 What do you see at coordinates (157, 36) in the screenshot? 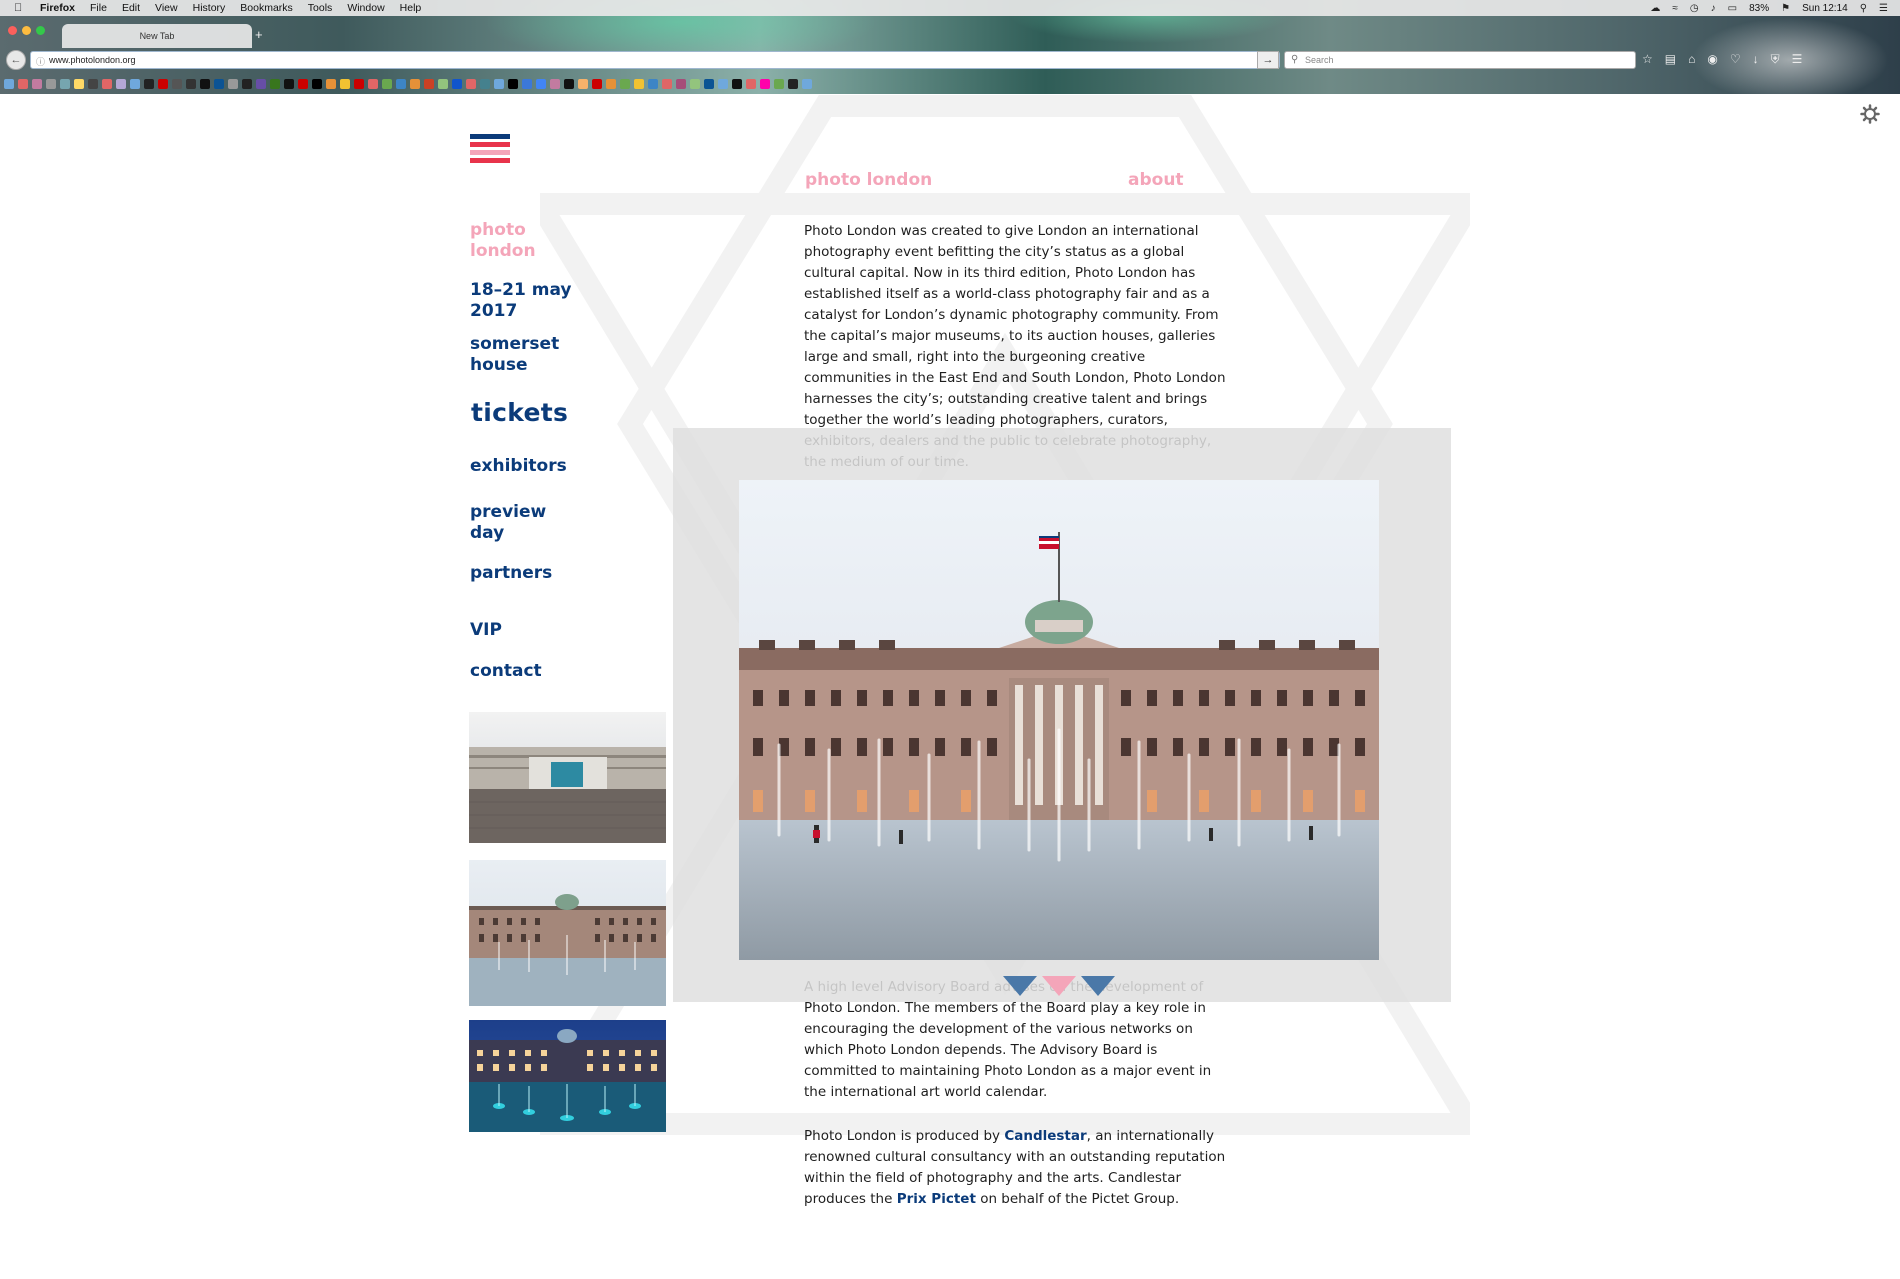
I see `tab-new-tab: New Tab` at bounding box center [157, 36].